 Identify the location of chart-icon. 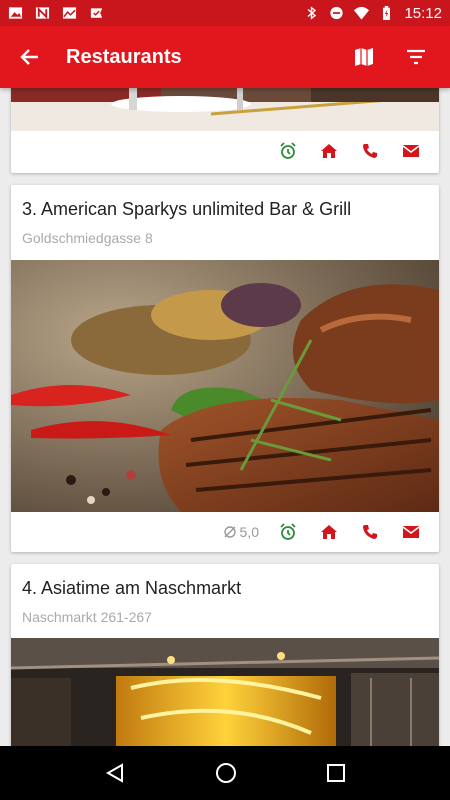
(69, 13).